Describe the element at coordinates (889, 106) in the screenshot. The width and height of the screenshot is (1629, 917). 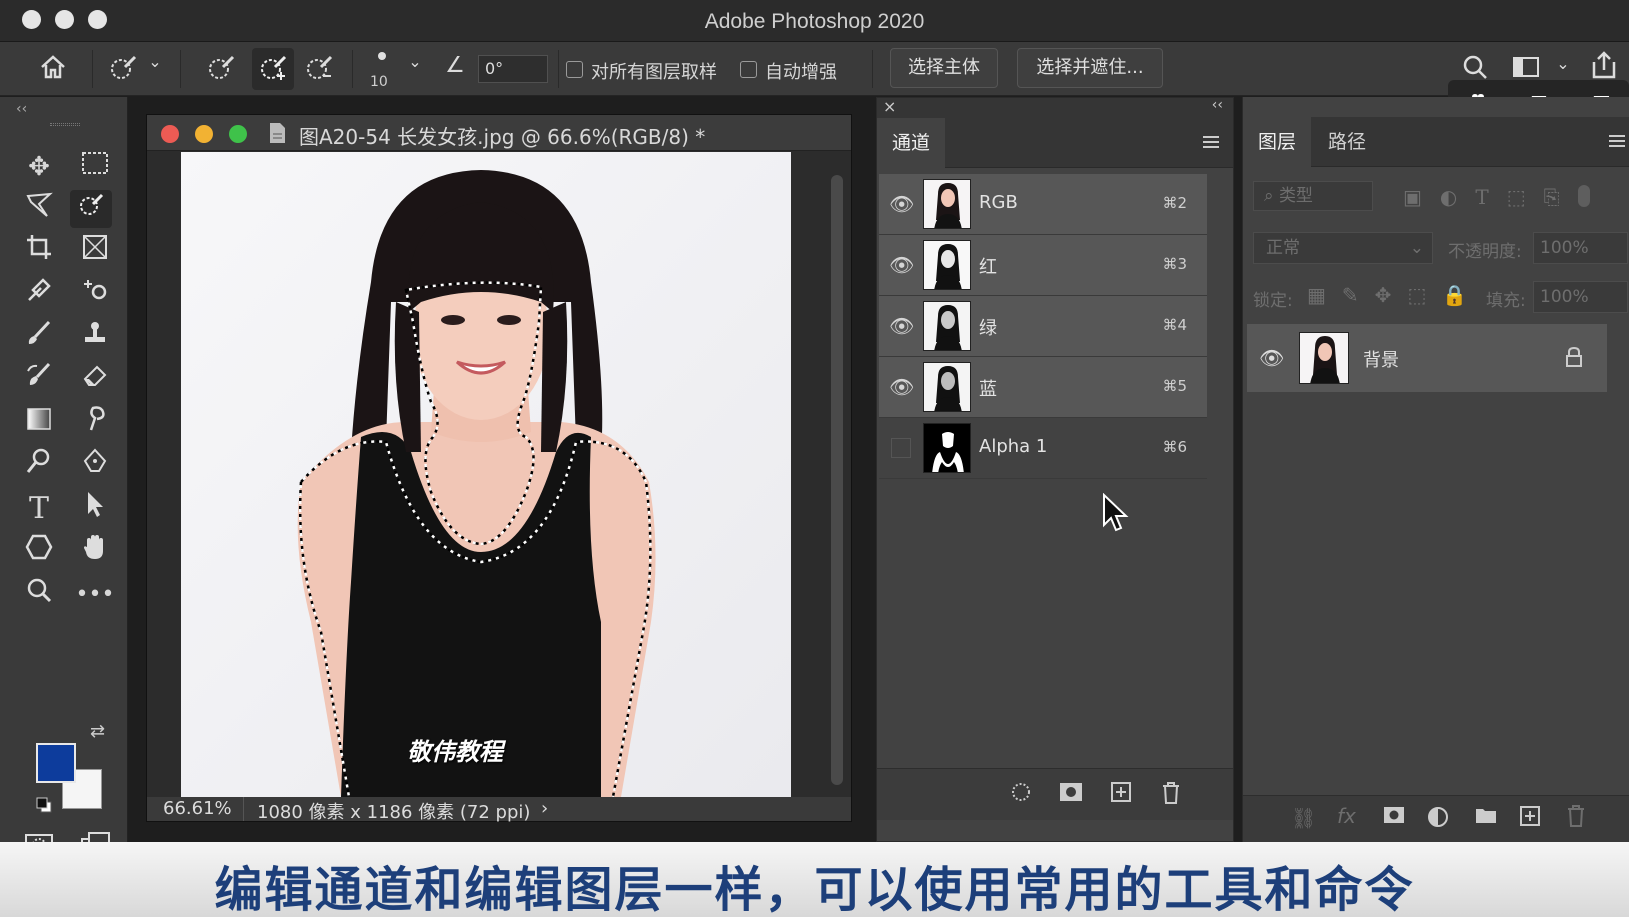
I see `close-panel-icon: ×` at that location.